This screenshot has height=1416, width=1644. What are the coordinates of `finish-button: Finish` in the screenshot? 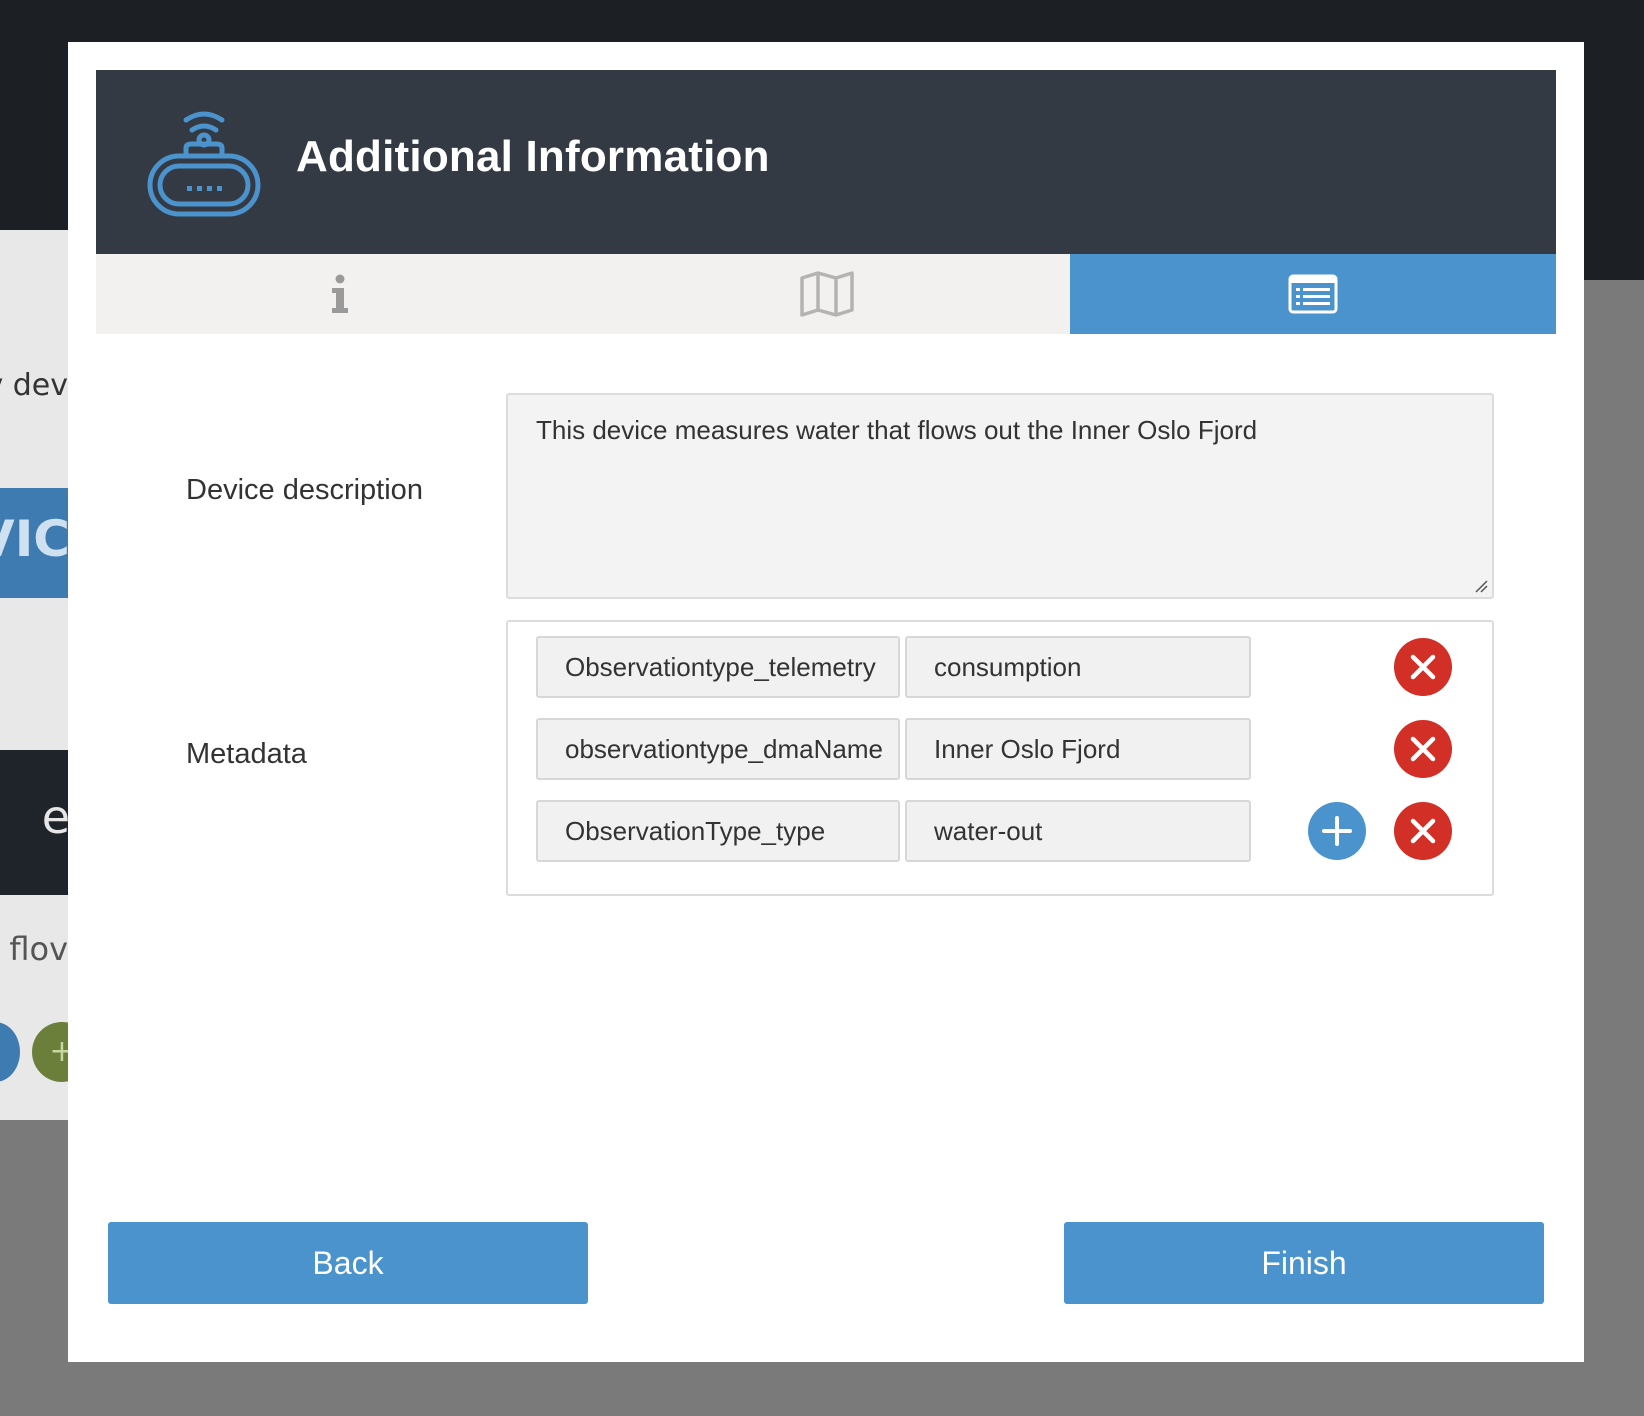 It's located at (1304, 1263).